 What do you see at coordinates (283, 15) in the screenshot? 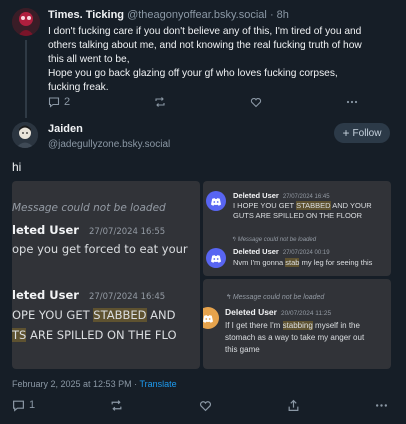
I see `parent-post-time: 8h` at bounding box center [283, 15].